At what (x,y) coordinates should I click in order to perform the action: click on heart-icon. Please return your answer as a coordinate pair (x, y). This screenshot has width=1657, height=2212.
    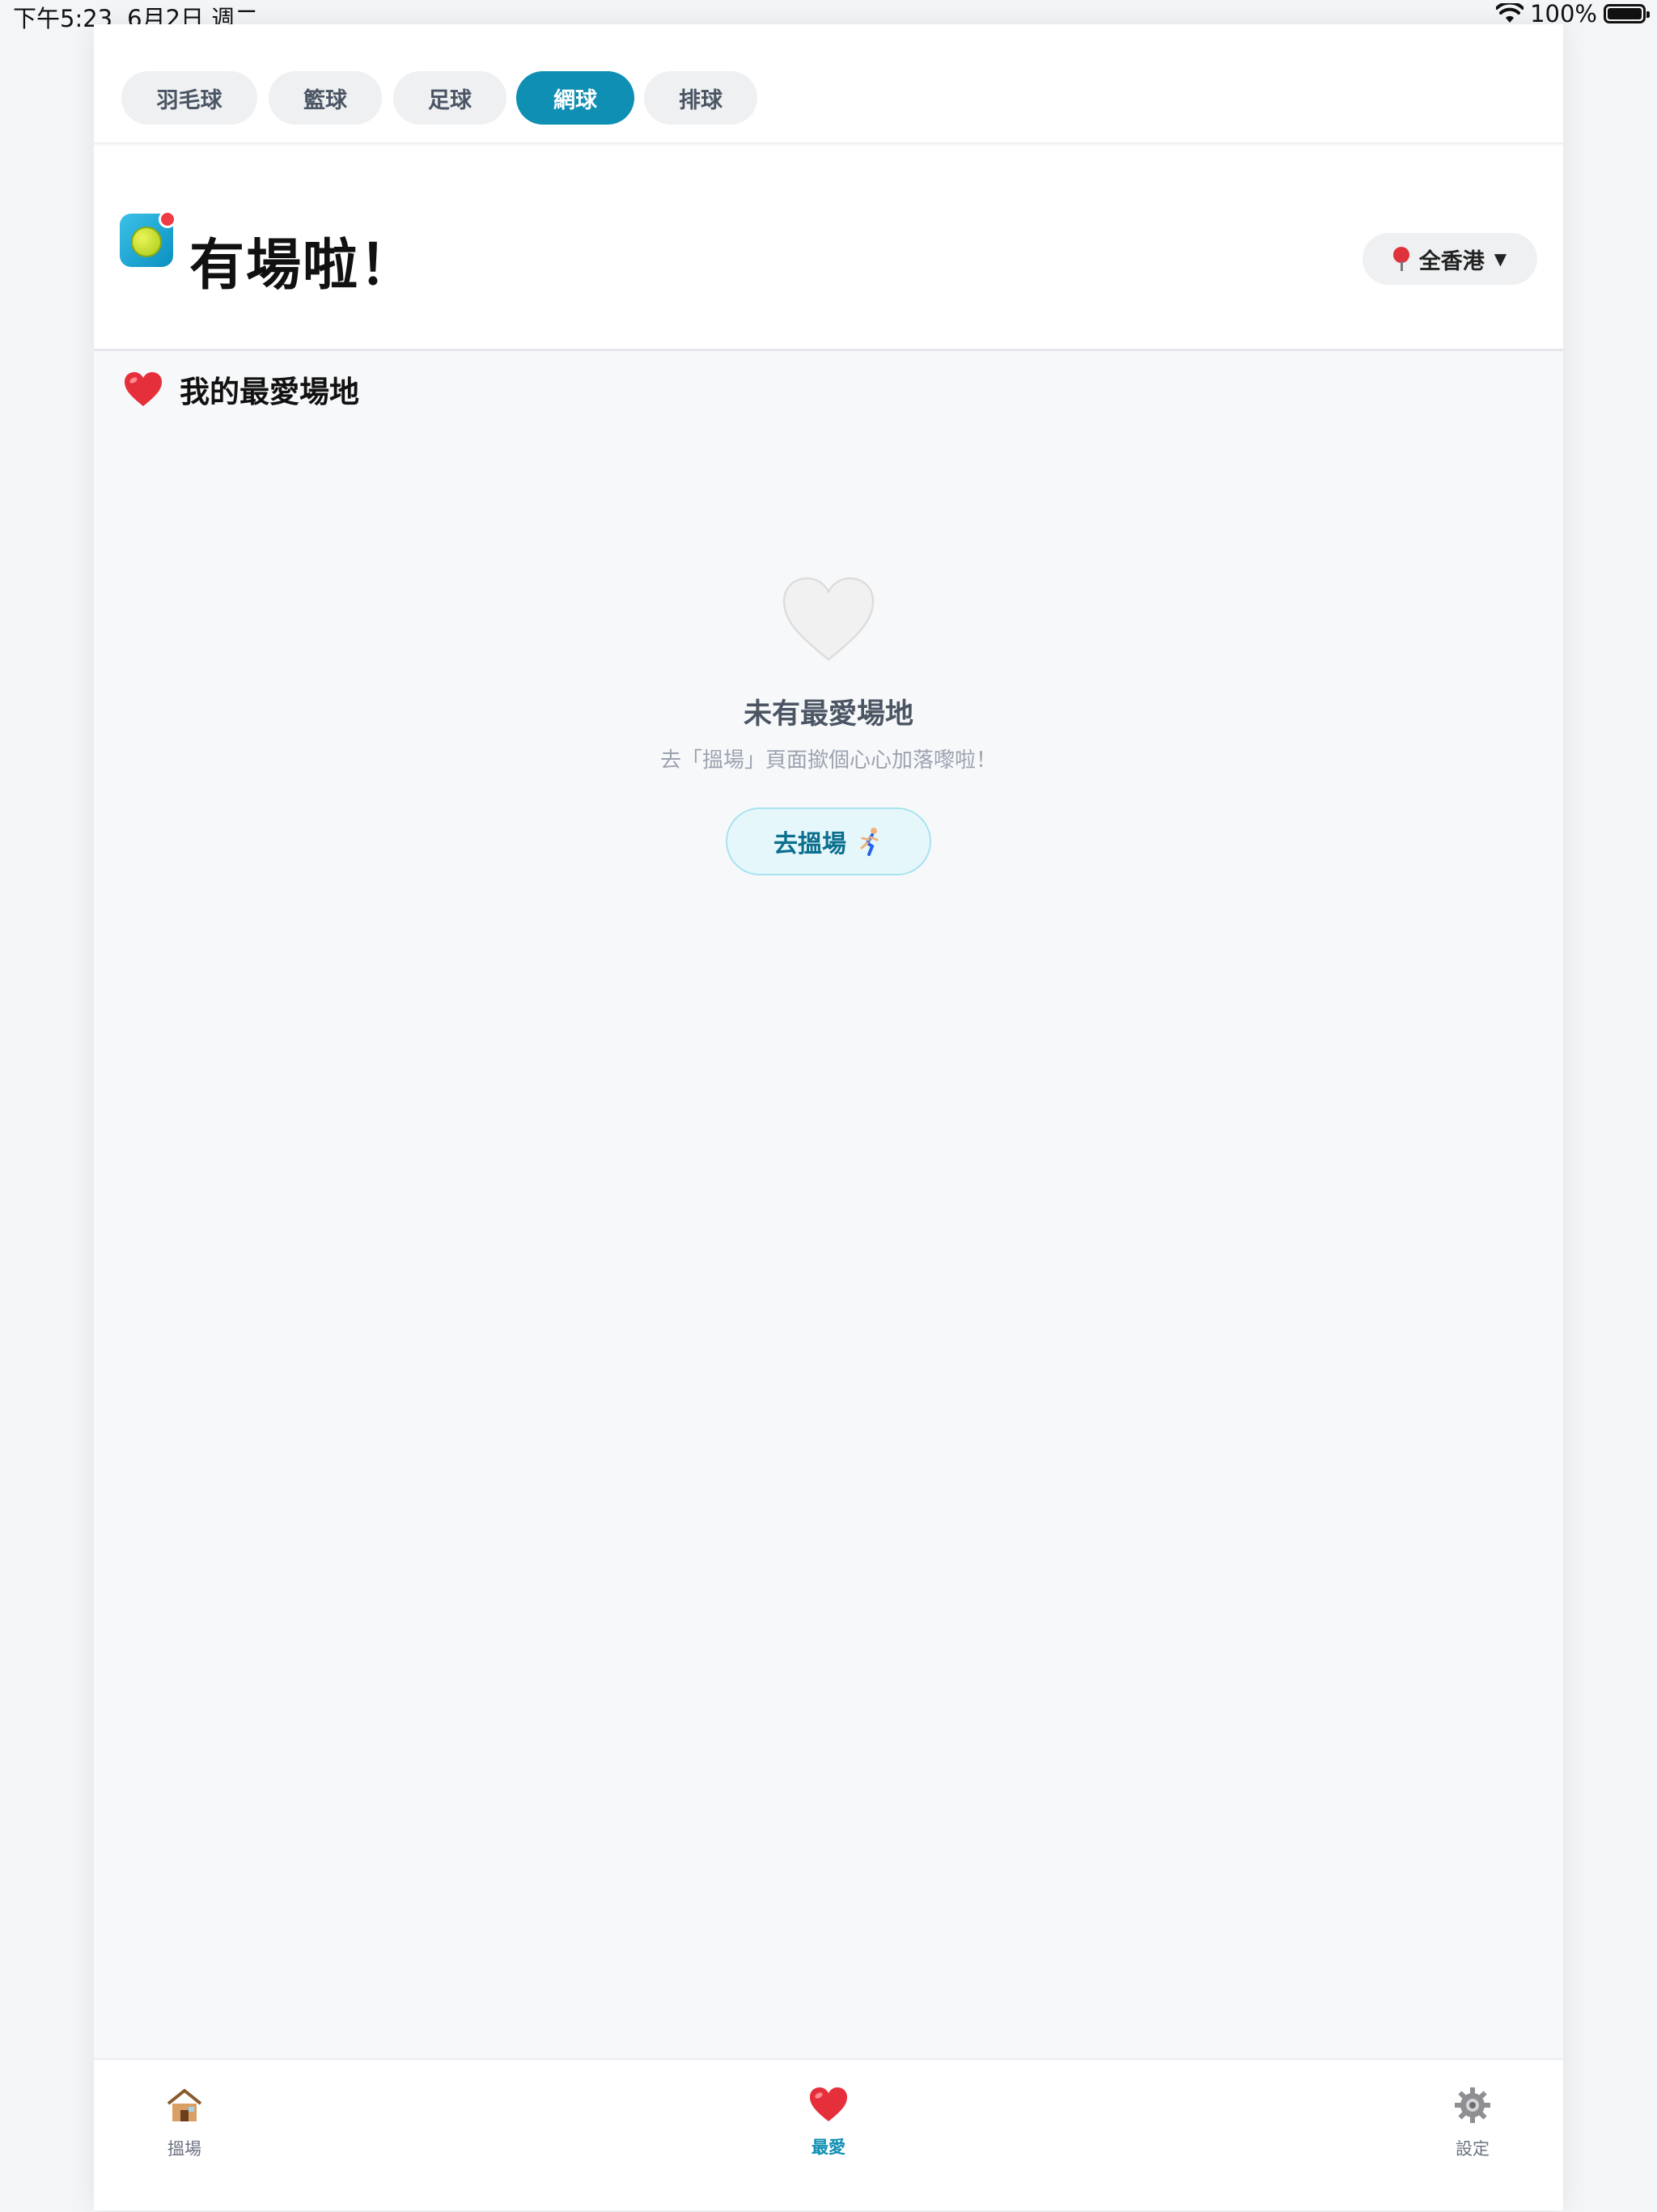
    Looking at the image, I should click on (828, 2104).